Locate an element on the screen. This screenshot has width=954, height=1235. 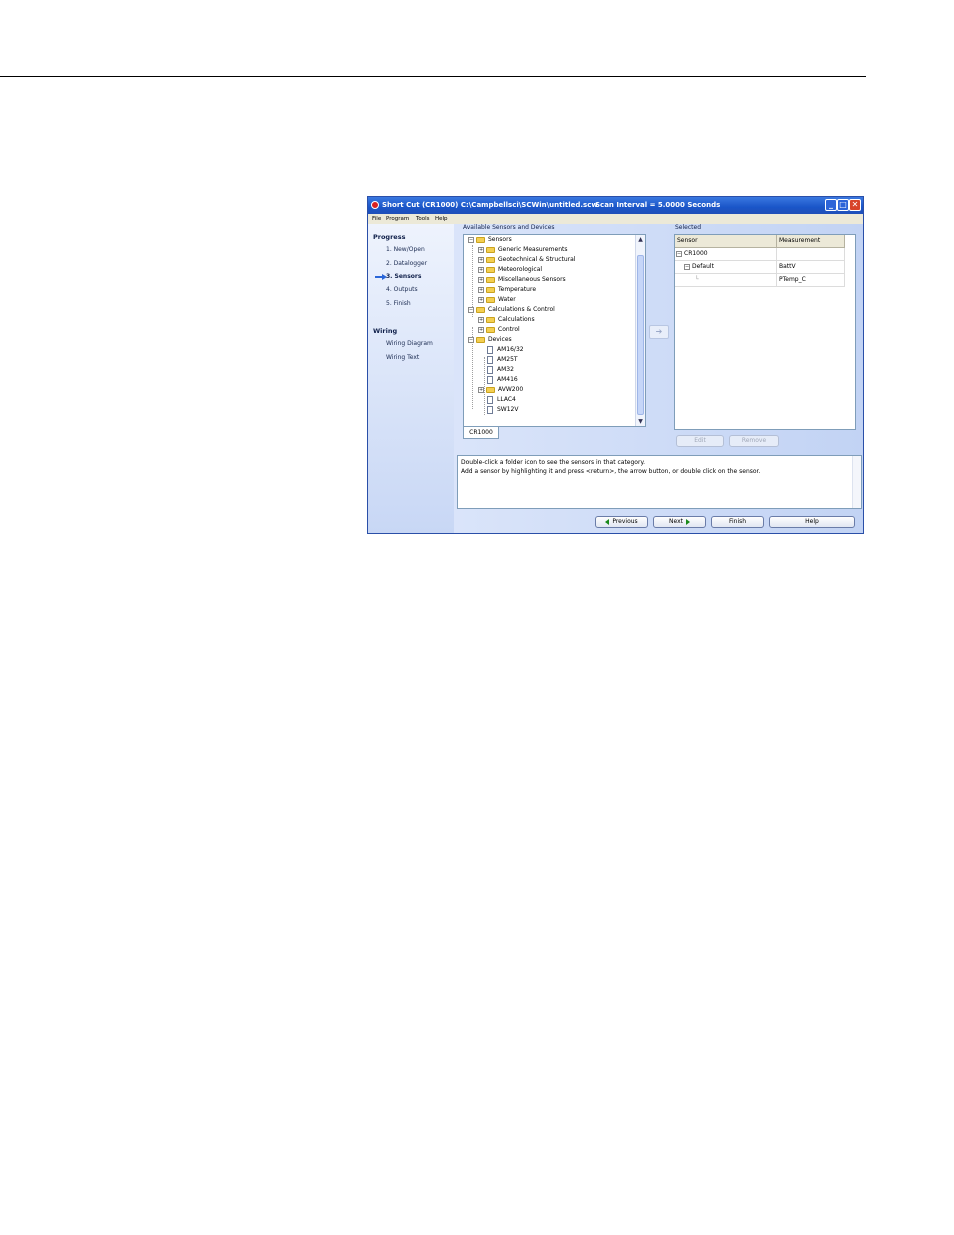
tree-node-control: + Control is located at coordinates (499, 330).